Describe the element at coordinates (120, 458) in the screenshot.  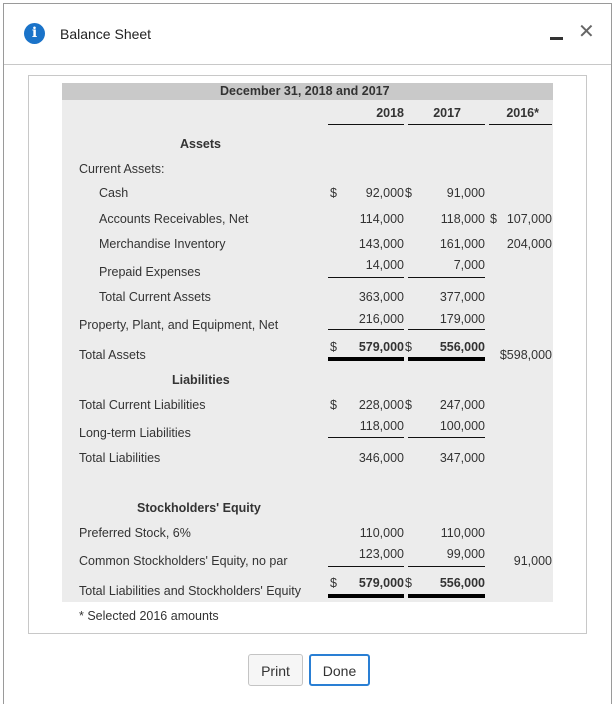
I see `row-label-tl: Total Liabilities` at that location.